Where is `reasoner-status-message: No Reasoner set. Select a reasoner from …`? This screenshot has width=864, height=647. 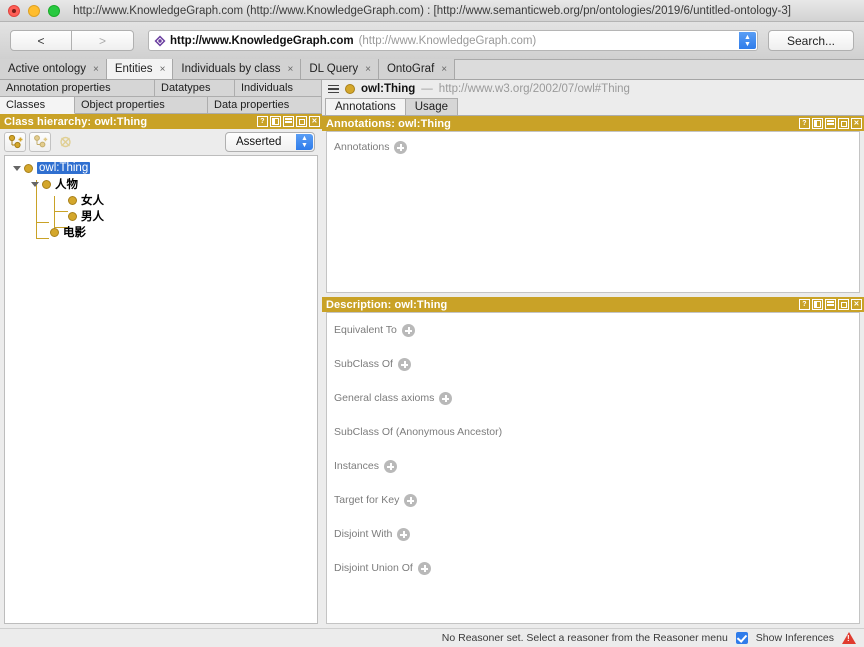 reasoner-status-message: No Reasoner set. Select a reasoner from … is located at coordinates (584, 638).